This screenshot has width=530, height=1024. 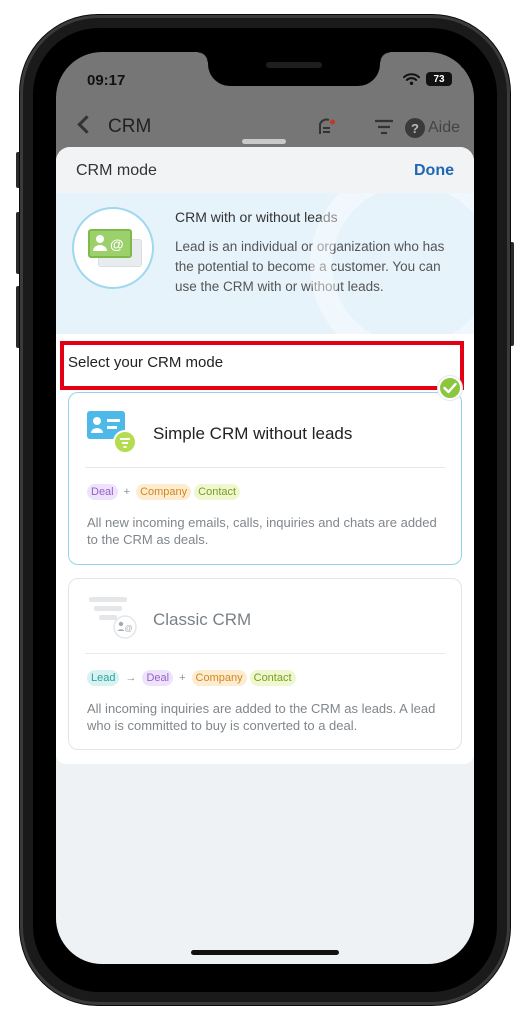 I want to click on info-title: CRM with or without leads, so click(x=256, y=217).